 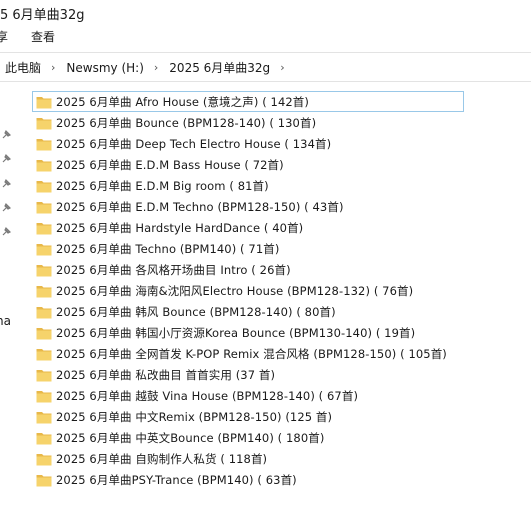 I want to click on file-name: 2025 6月单曲 Afro House (意境之声) ( 142首), so click(x=182, y=101).